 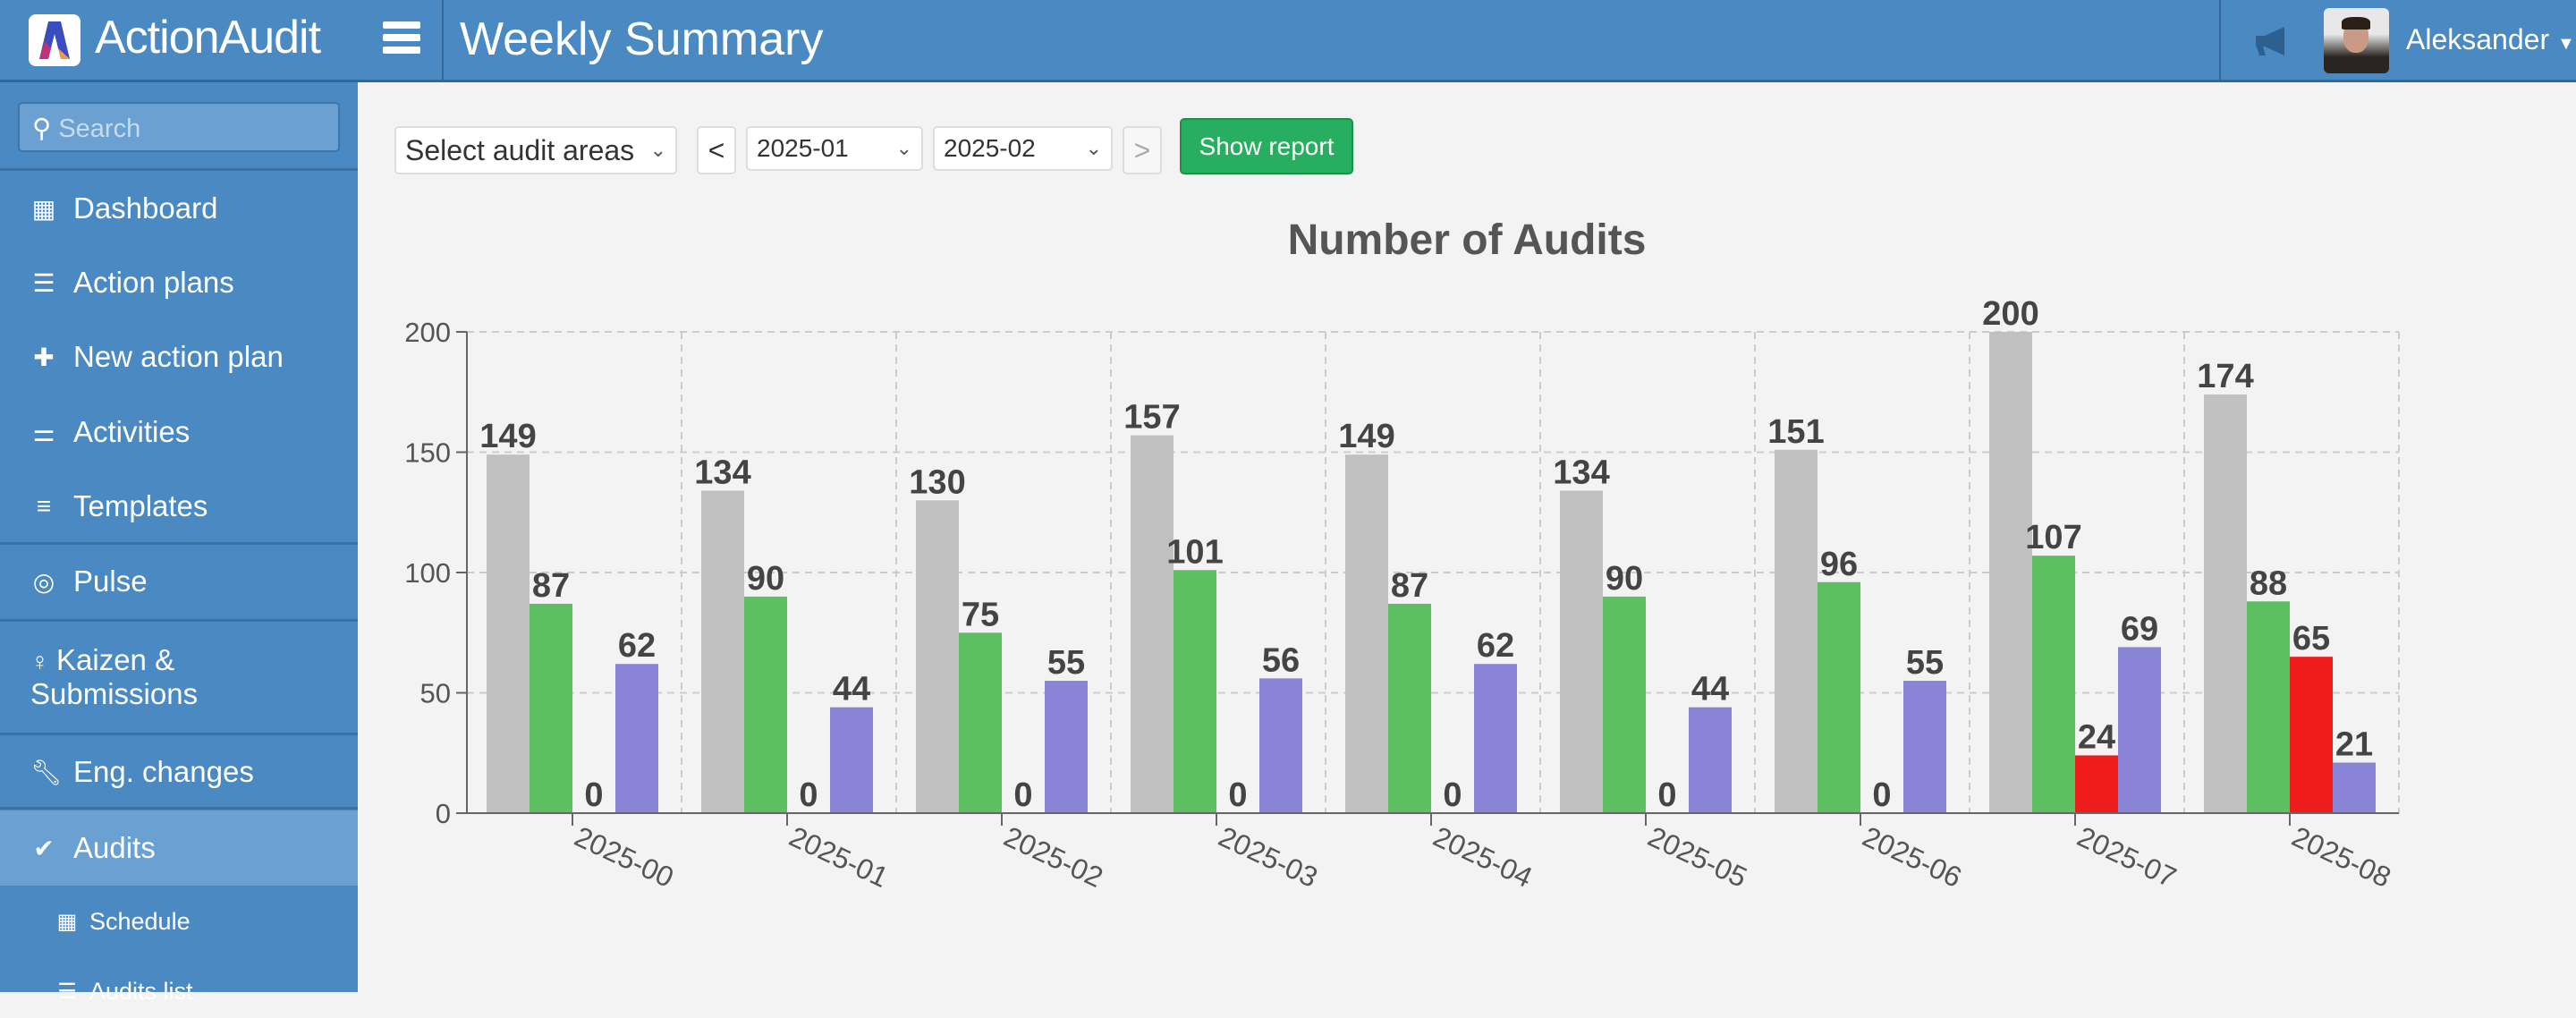 I want to click on megaphone-icon, so click(x=2273, y=41).